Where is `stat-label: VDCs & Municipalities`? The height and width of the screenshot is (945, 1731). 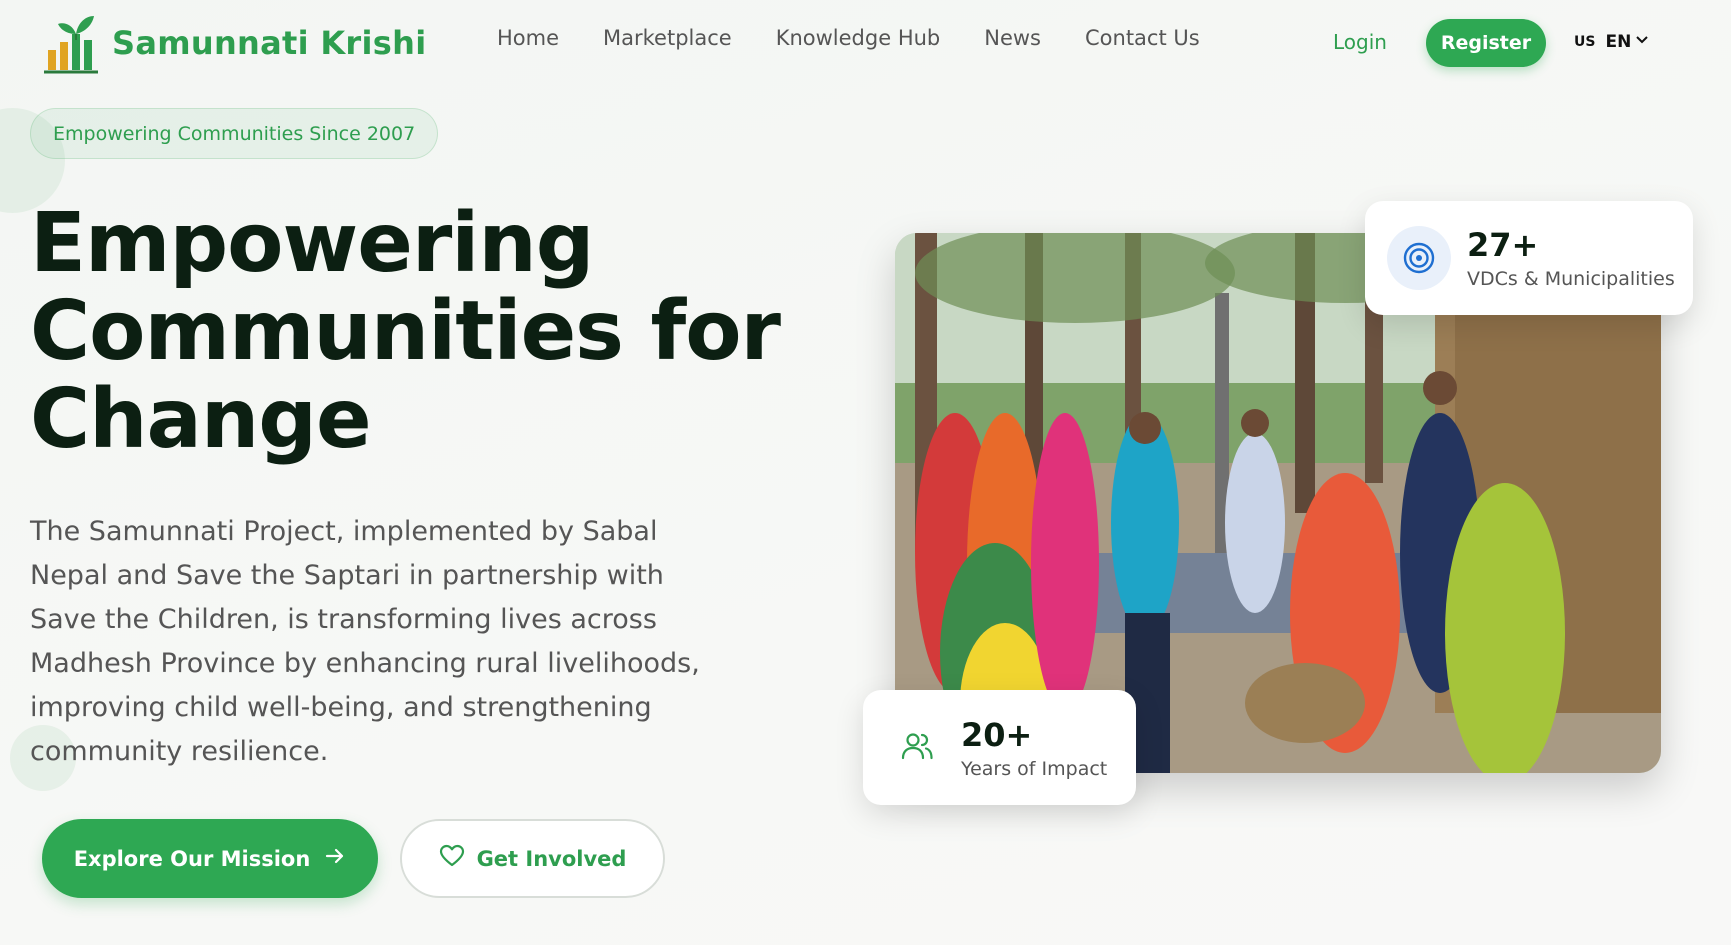 stat-label: VDCs & Municipalities is located at coordinates (1571, 279).